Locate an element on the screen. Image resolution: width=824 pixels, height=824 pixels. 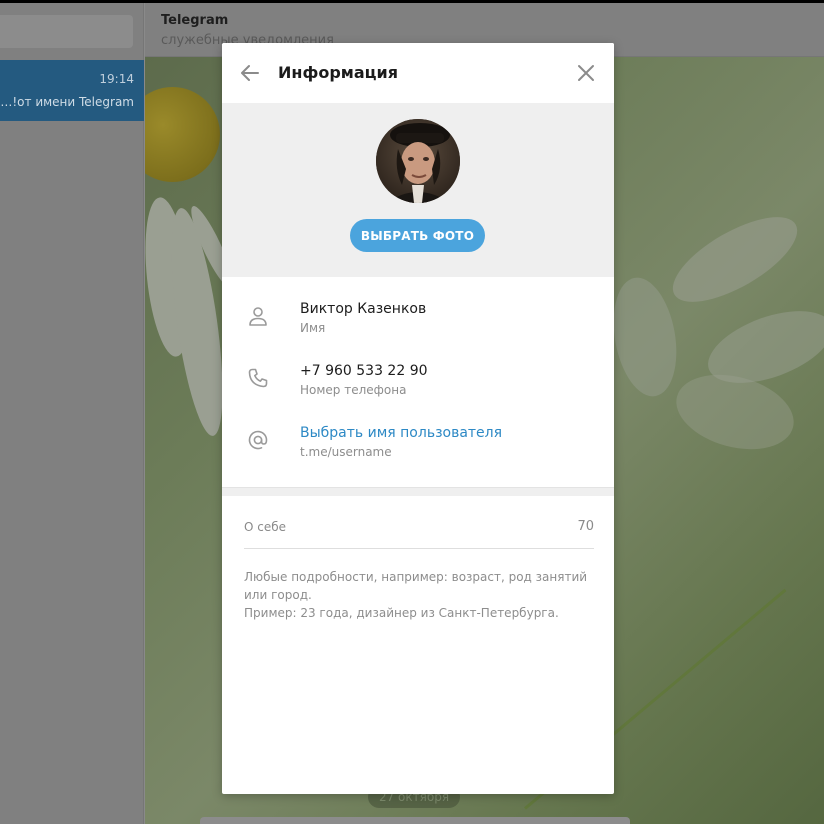
avatar-photo is located at coordinates (418, 161).